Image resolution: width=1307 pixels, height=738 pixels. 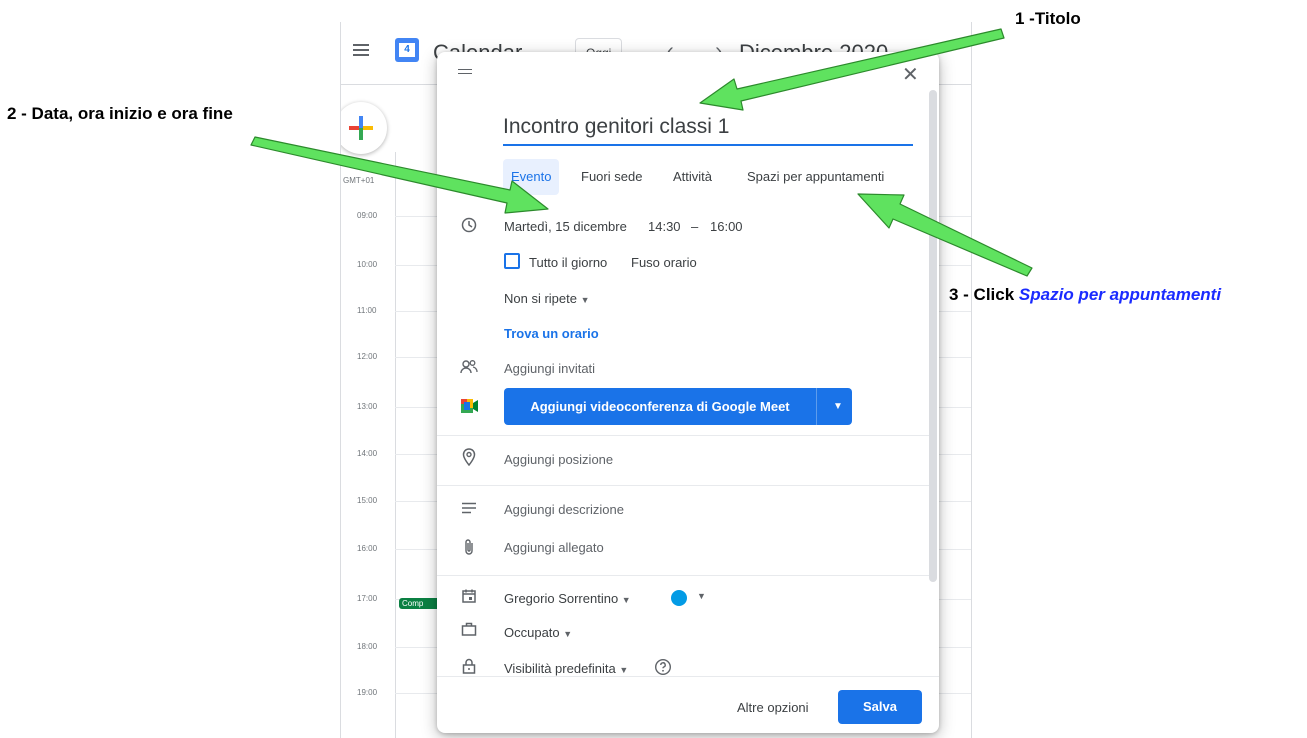 What do you see at coordinates (399, 175) in the screenshot?
I see `arrow-to-date` at bounding box center [399, 175].